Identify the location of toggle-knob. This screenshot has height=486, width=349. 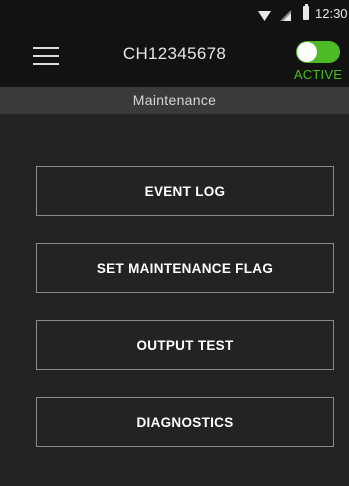
(307, 52).